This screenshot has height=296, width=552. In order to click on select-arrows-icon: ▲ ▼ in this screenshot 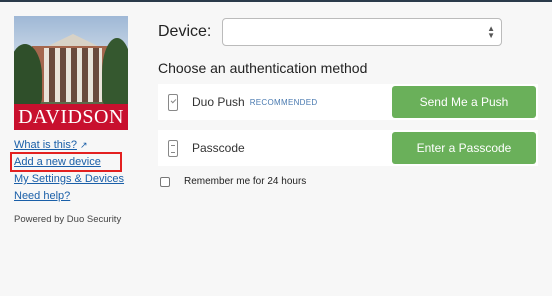, I will do `click(491, 32)`.